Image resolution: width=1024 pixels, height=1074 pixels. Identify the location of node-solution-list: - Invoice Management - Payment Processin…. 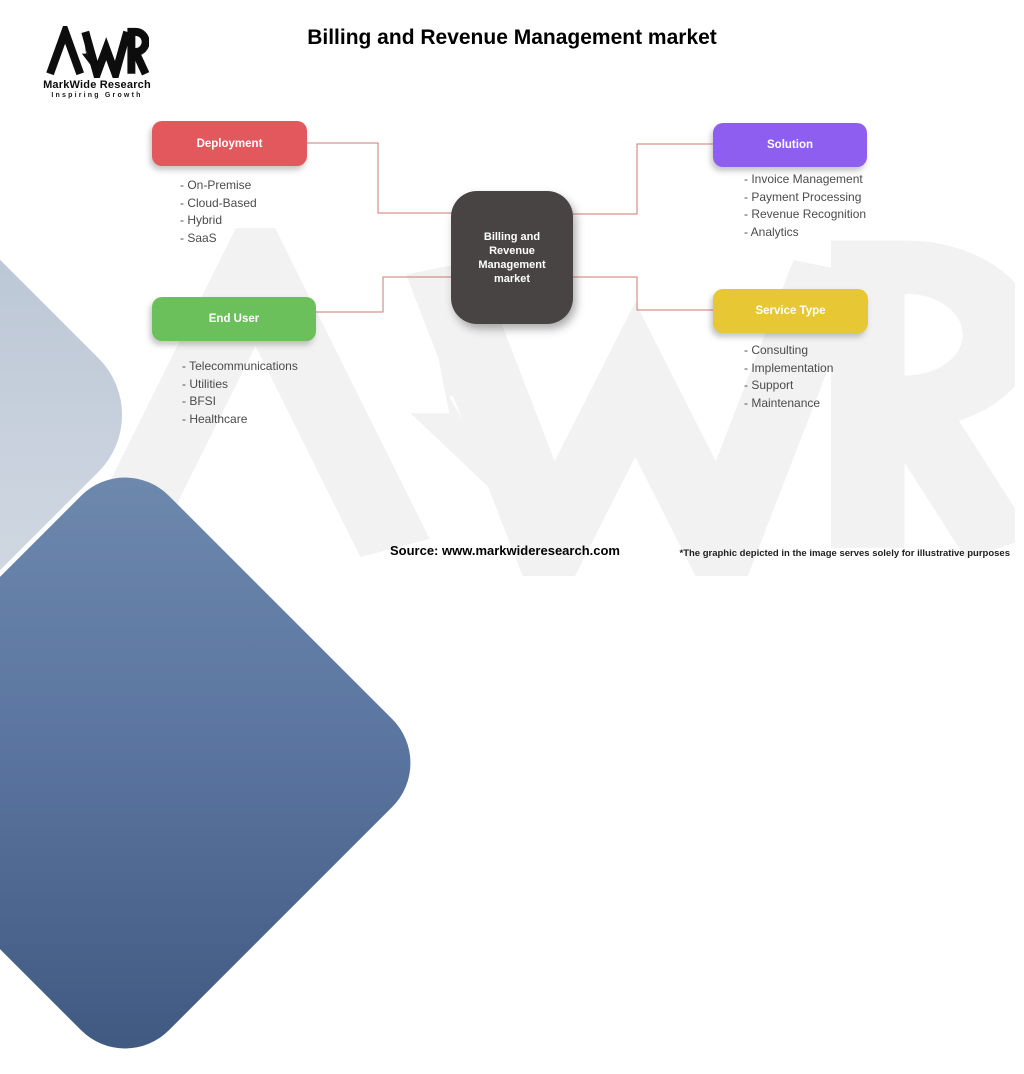
(805, 206).